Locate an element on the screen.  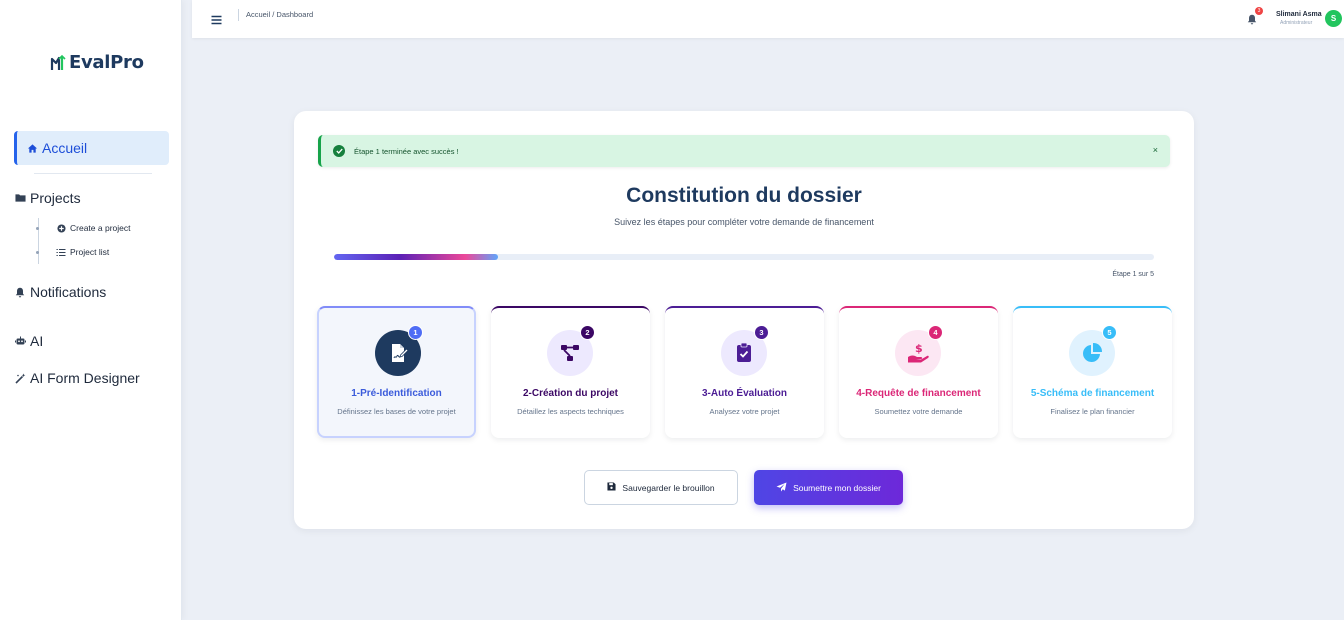
progress-bar is located at coordinates (744, 257).